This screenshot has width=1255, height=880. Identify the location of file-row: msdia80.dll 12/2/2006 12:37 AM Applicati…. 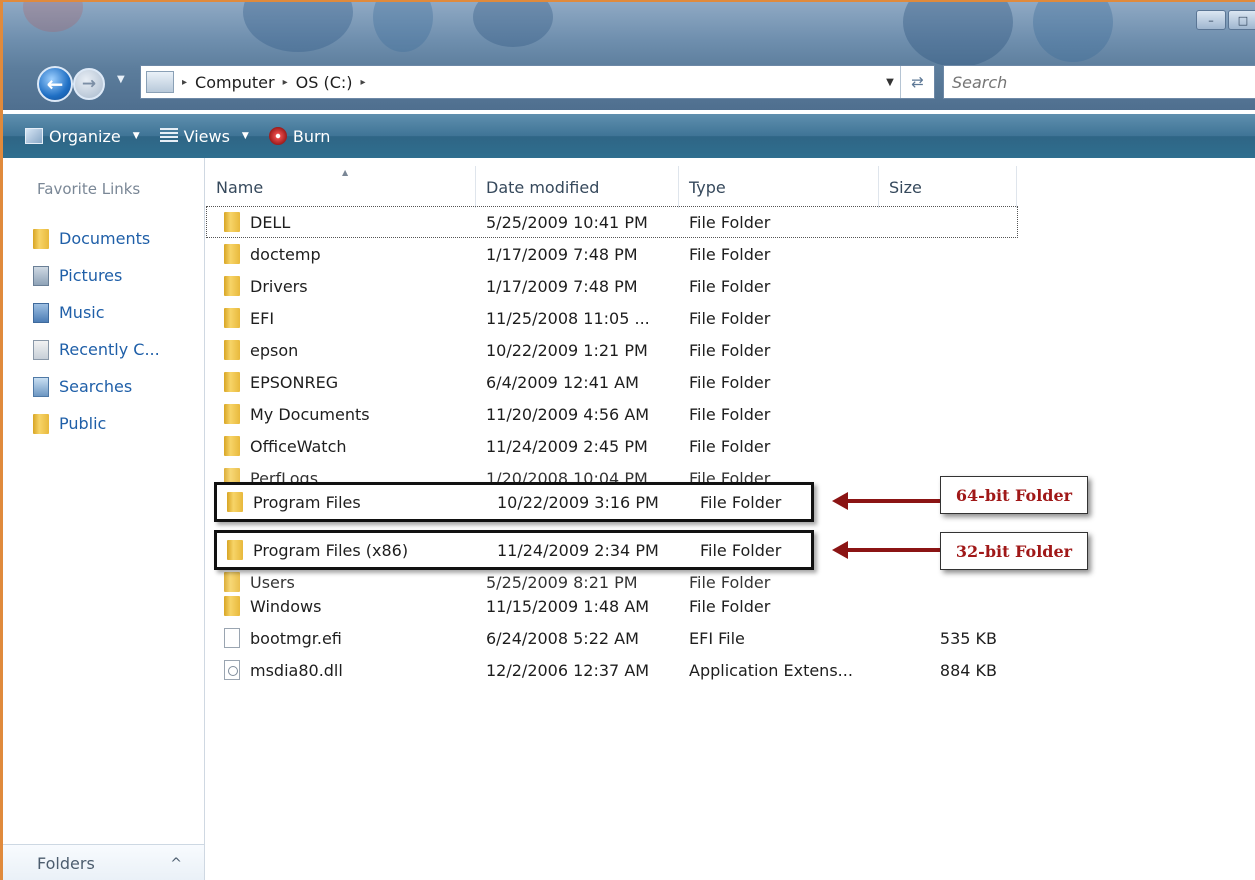
(612, 670).